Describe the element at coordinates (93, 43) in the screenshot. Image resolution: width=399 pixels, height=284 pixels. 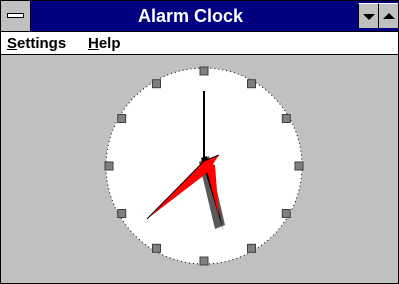
I see `menu-help-mnemonic: H` at that location.